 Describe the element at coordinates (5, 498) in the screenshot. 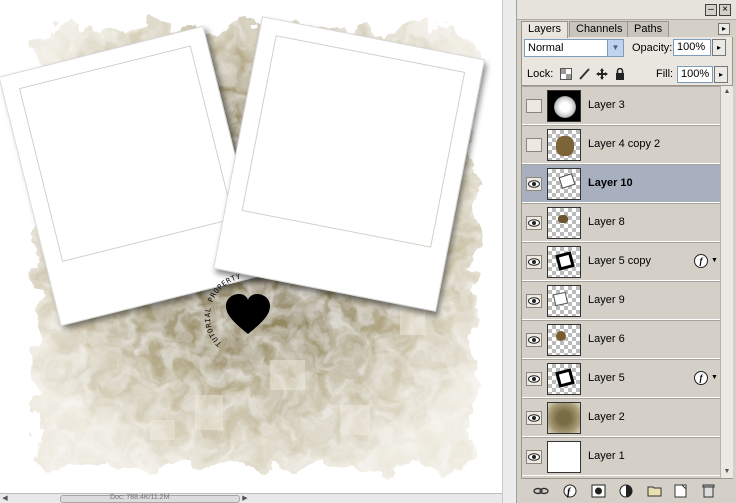

I see `scroll-left-icon: ◀` at that location.